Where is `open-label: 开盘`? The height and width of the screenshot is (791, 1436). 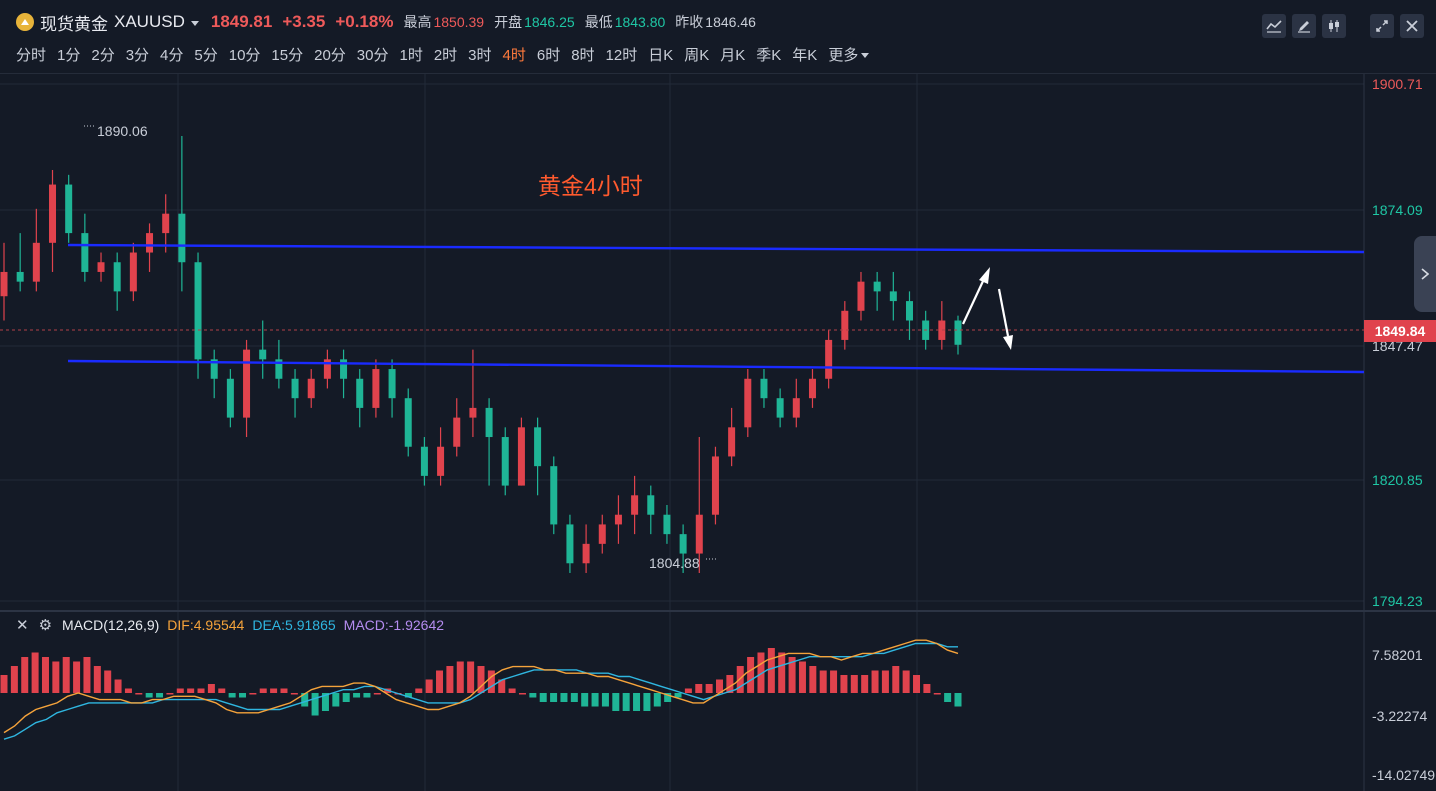
open-label: 开盘 is located at coordinates (508, 22).